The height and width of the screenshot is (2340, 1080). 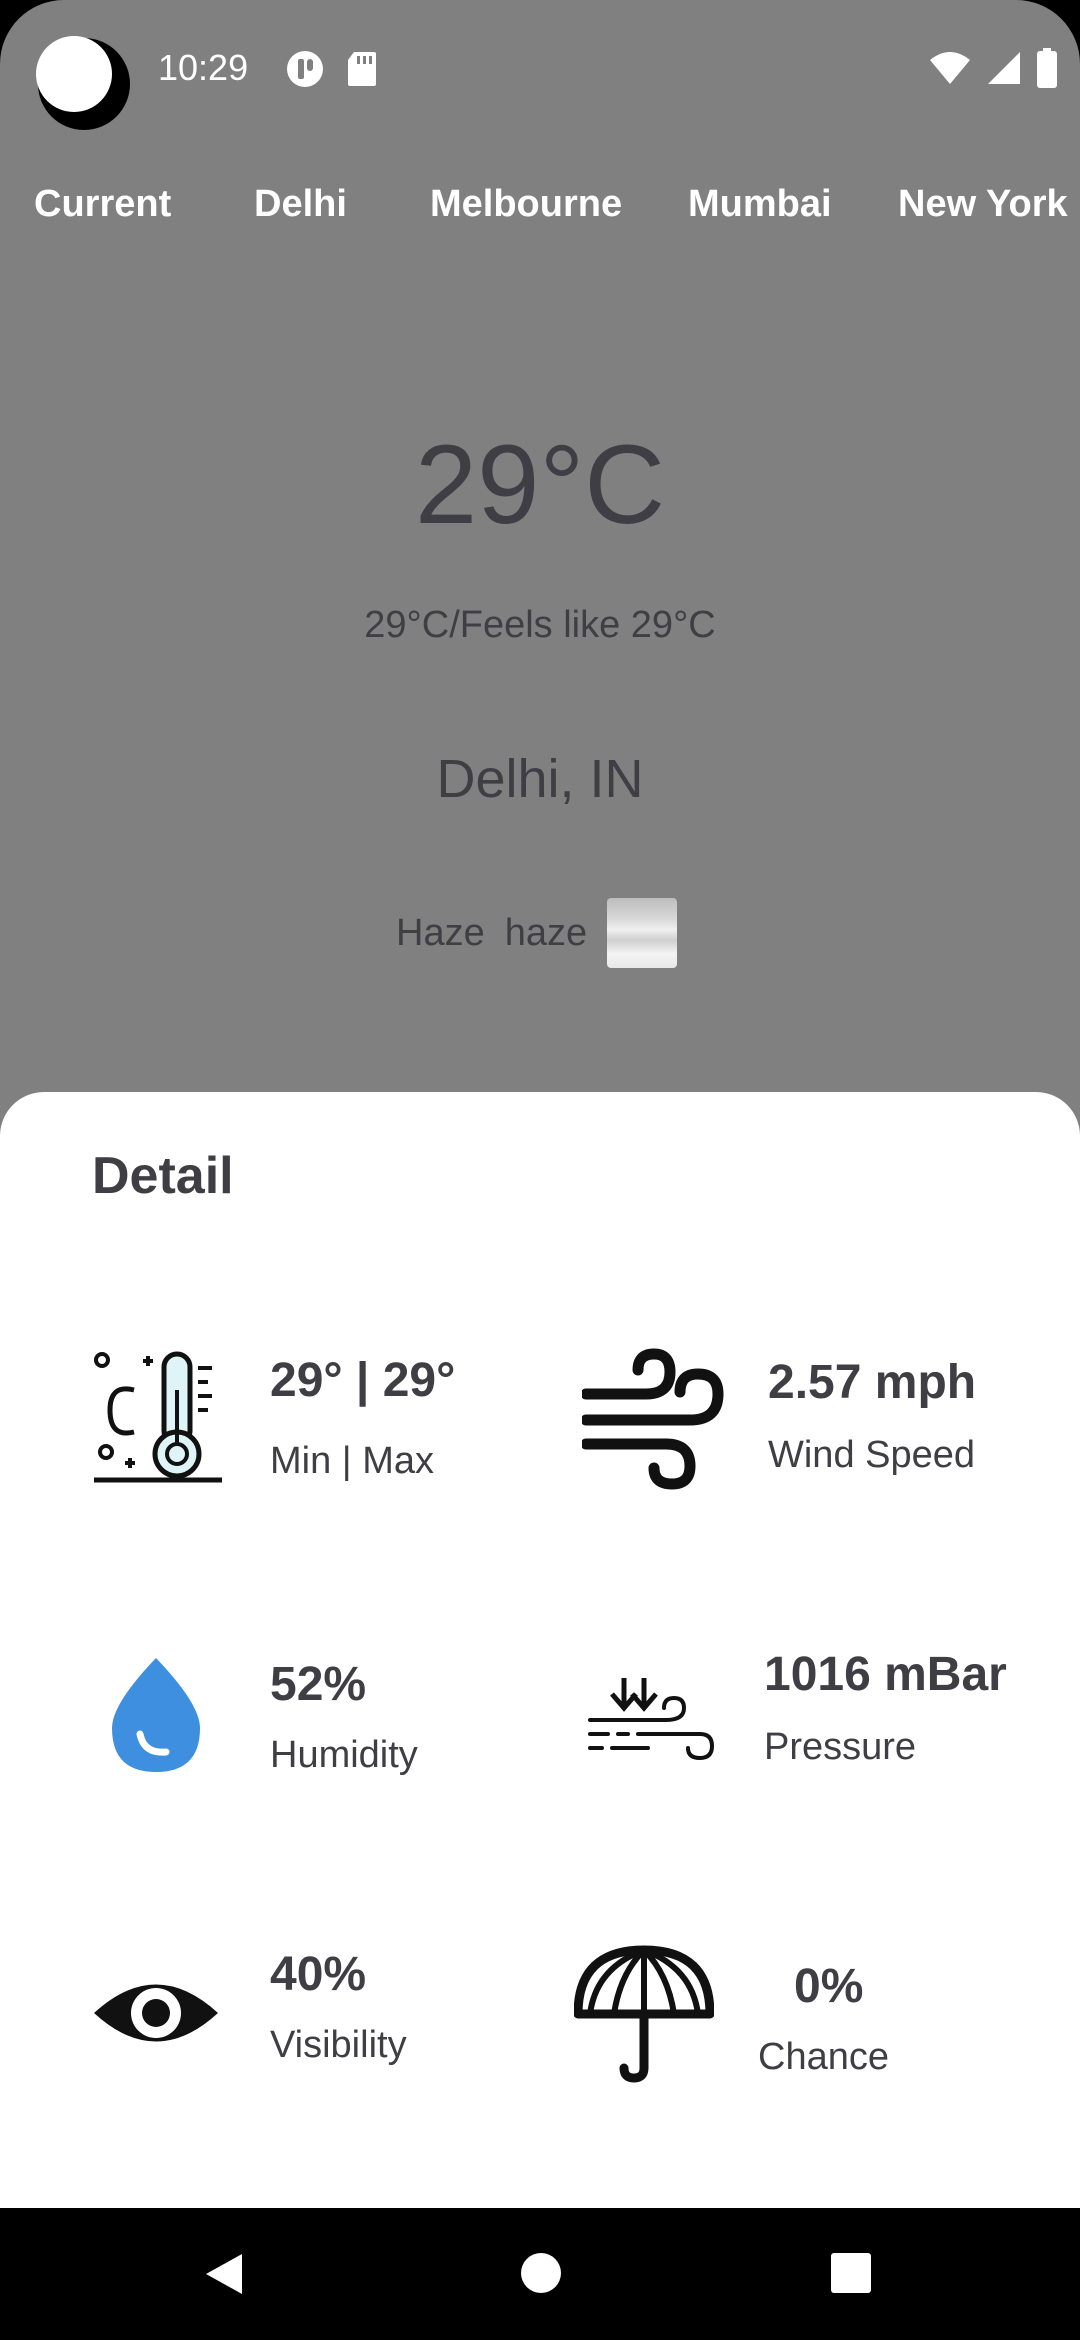 What do you see at coordinates (885, 1674) in the screenshot?
I see `pressure-value: 1016 mBar` at bounding box center [885, 1674].